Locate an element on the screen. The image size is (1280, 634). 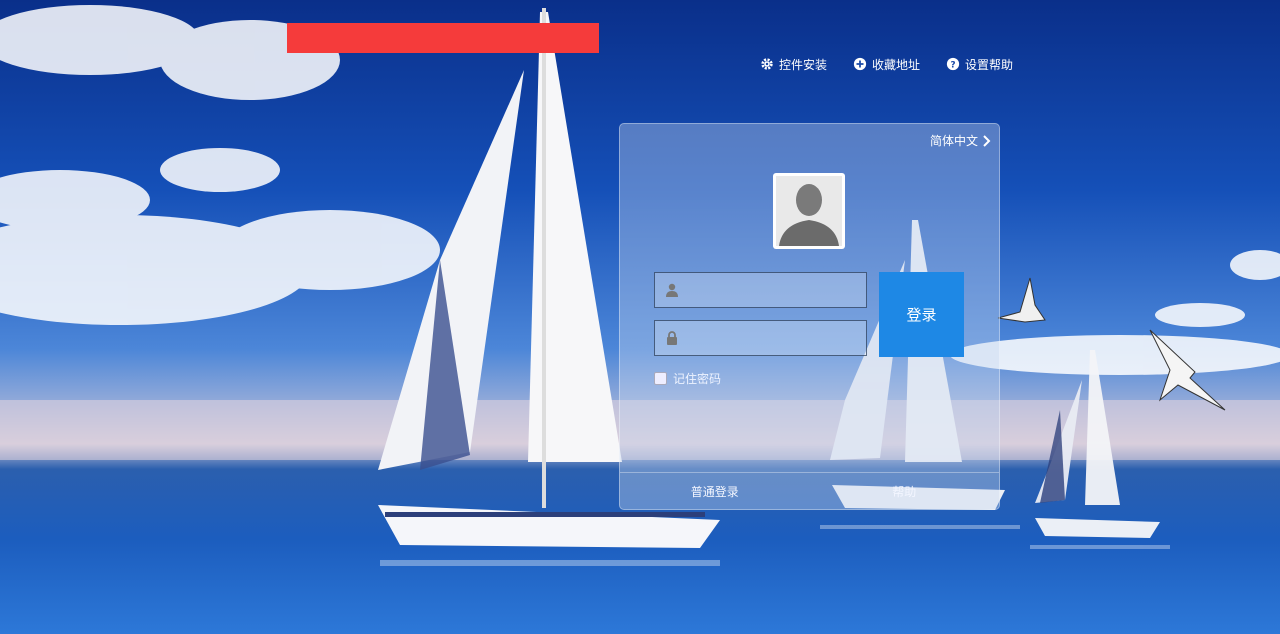
install-plugin-label: 控件安装 is located at coordinates (803, 64).